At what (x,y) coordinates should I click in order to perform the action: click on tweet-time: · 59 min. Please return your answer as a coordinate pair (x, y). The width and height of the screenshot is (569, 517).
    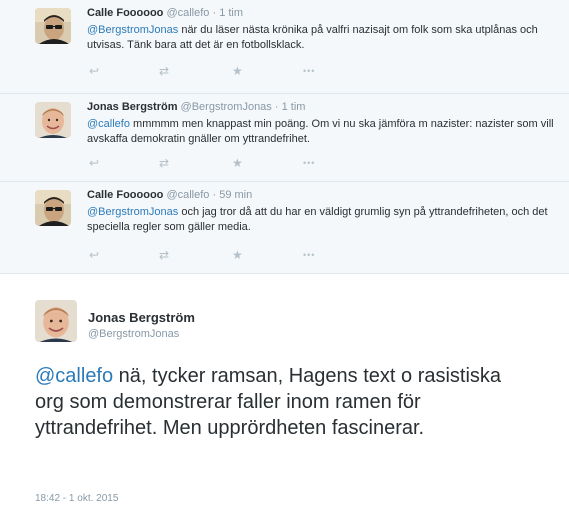
    Looking at the image, I should click on (232, 195).